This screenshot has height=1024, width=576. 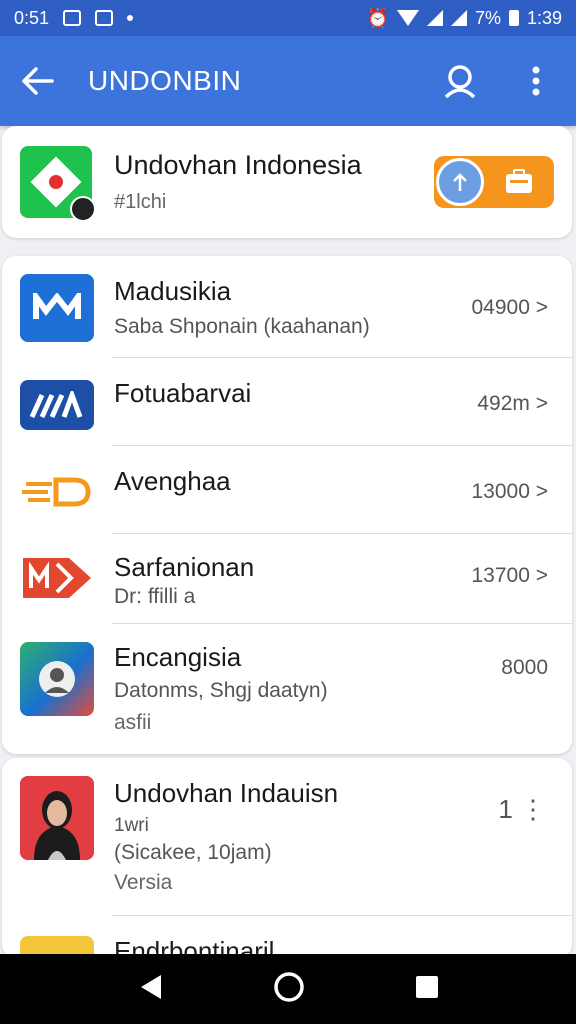 What do you see at coordinates (460, 182) in the screenshot?
I see `upload-icon` at bounding box center [460, 182].